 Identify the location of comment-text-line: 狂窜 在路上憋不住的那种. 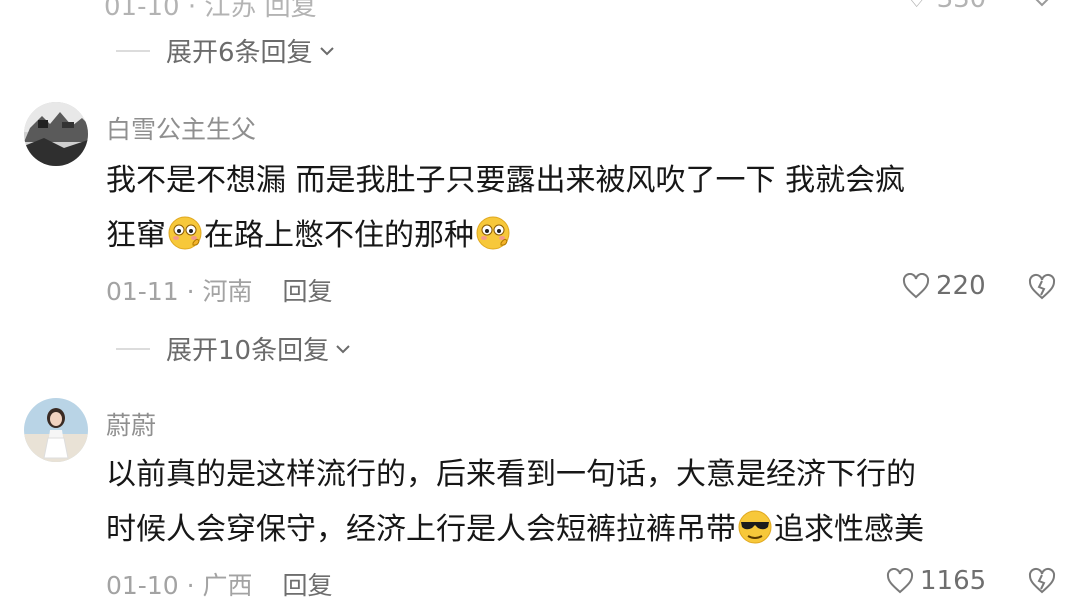
(309, 236).